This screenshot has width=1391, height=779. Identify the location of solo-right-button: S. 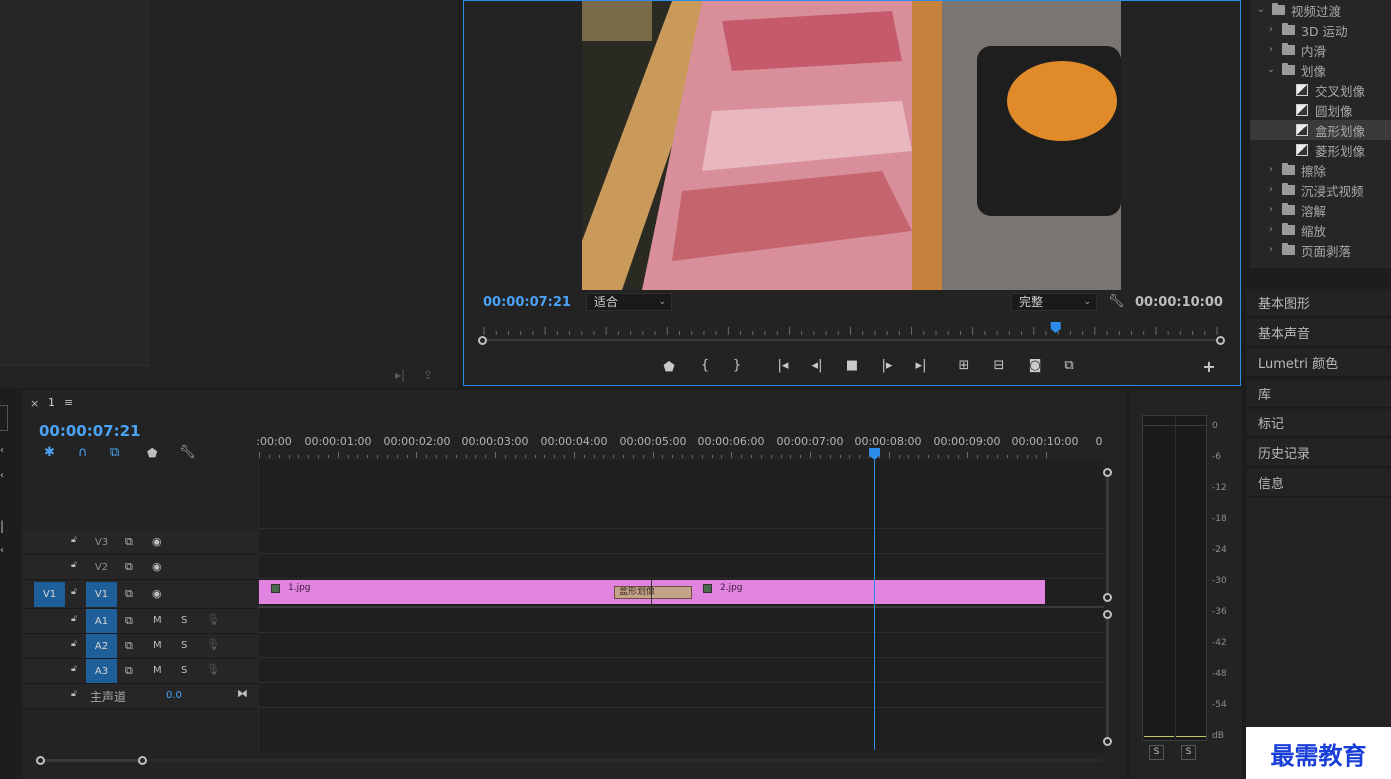
(1188, 752).